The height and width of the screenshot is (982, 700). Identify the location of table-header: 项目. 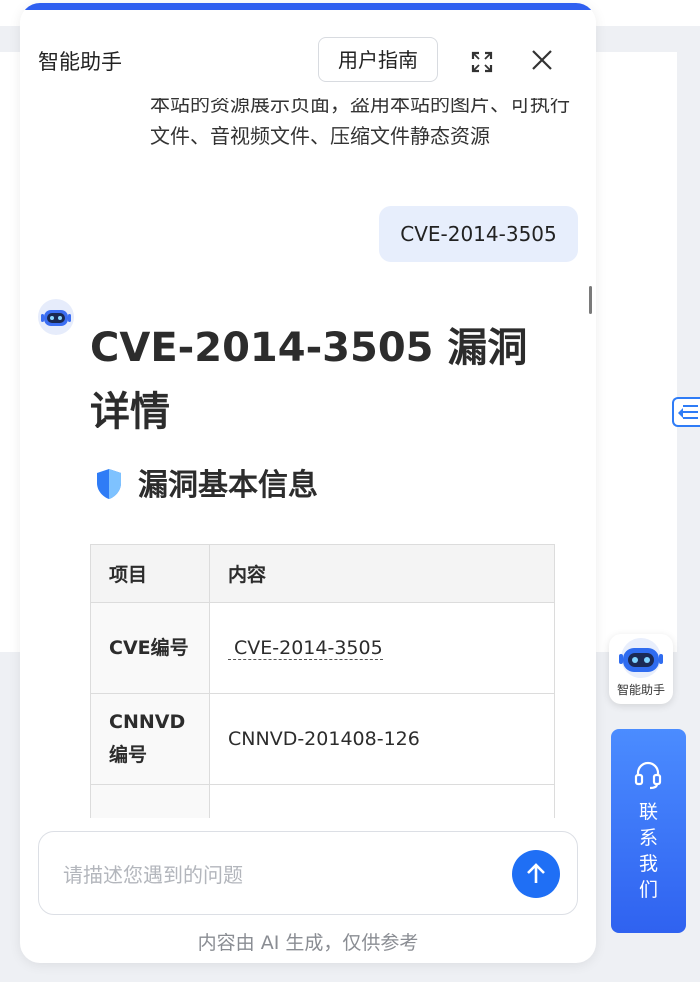
(150, 573).